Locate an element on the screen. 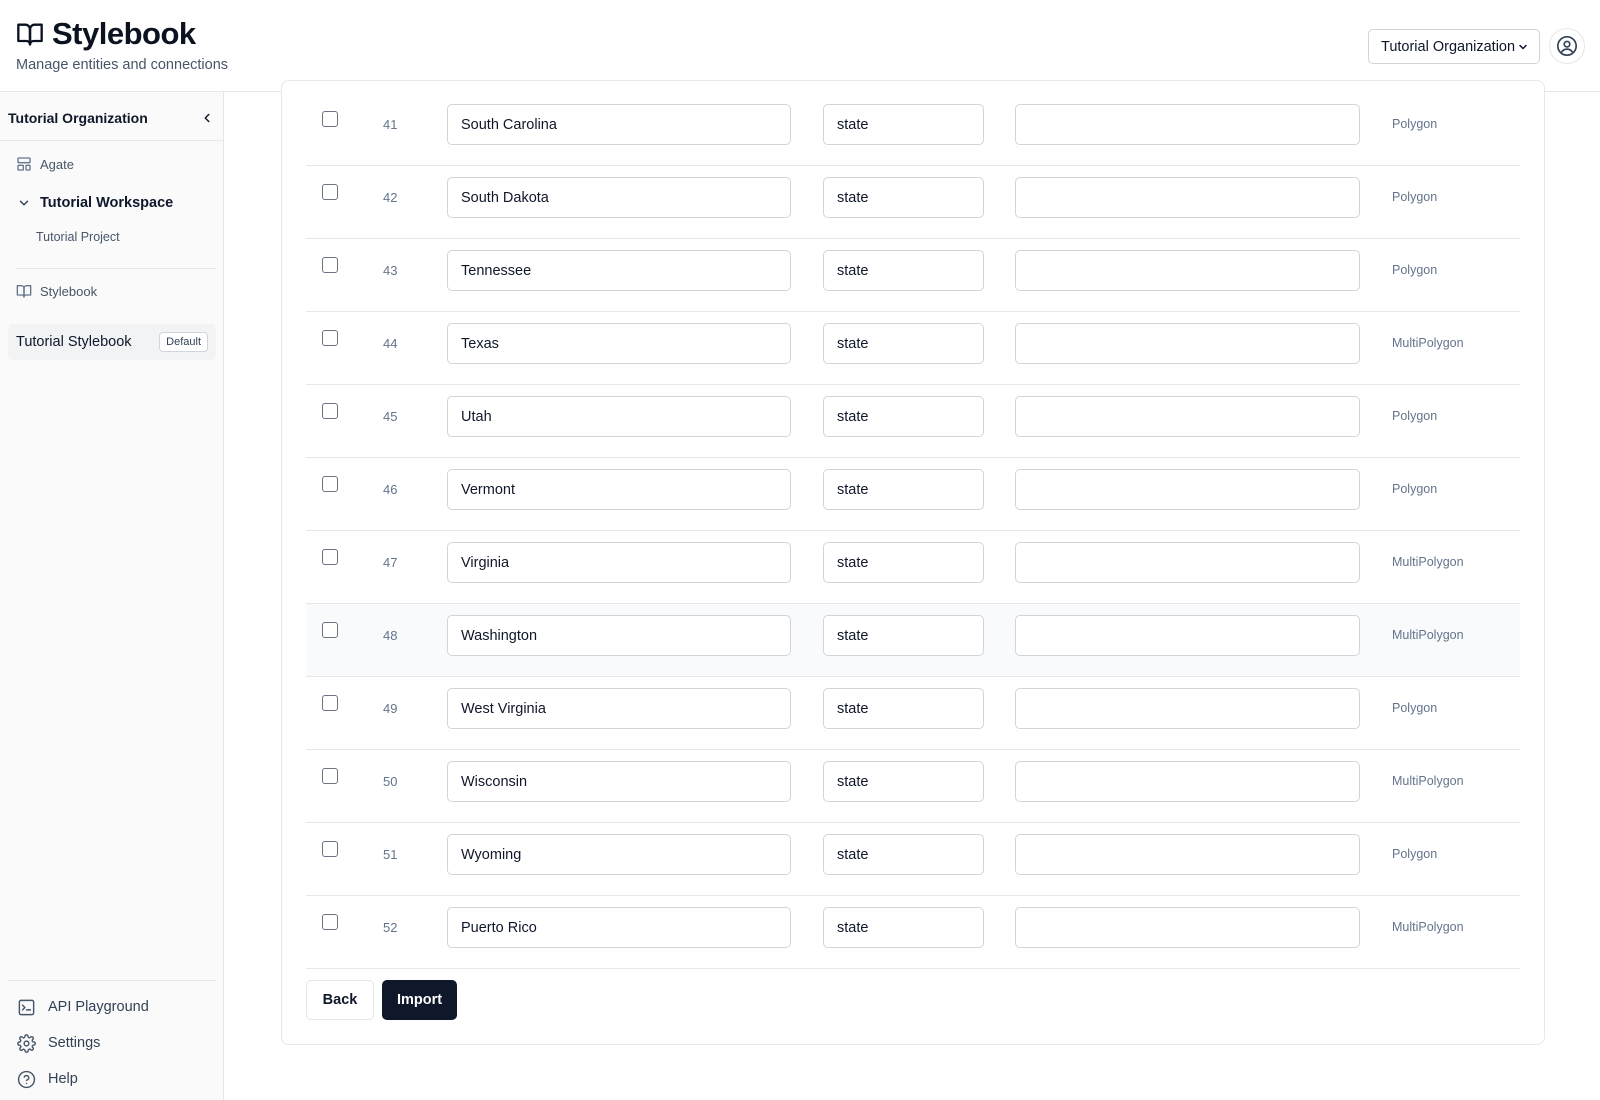 The height and width of the screenshot is (1100, 1600). entity-name-input: West Virginia is located at coordinates (619, 708).